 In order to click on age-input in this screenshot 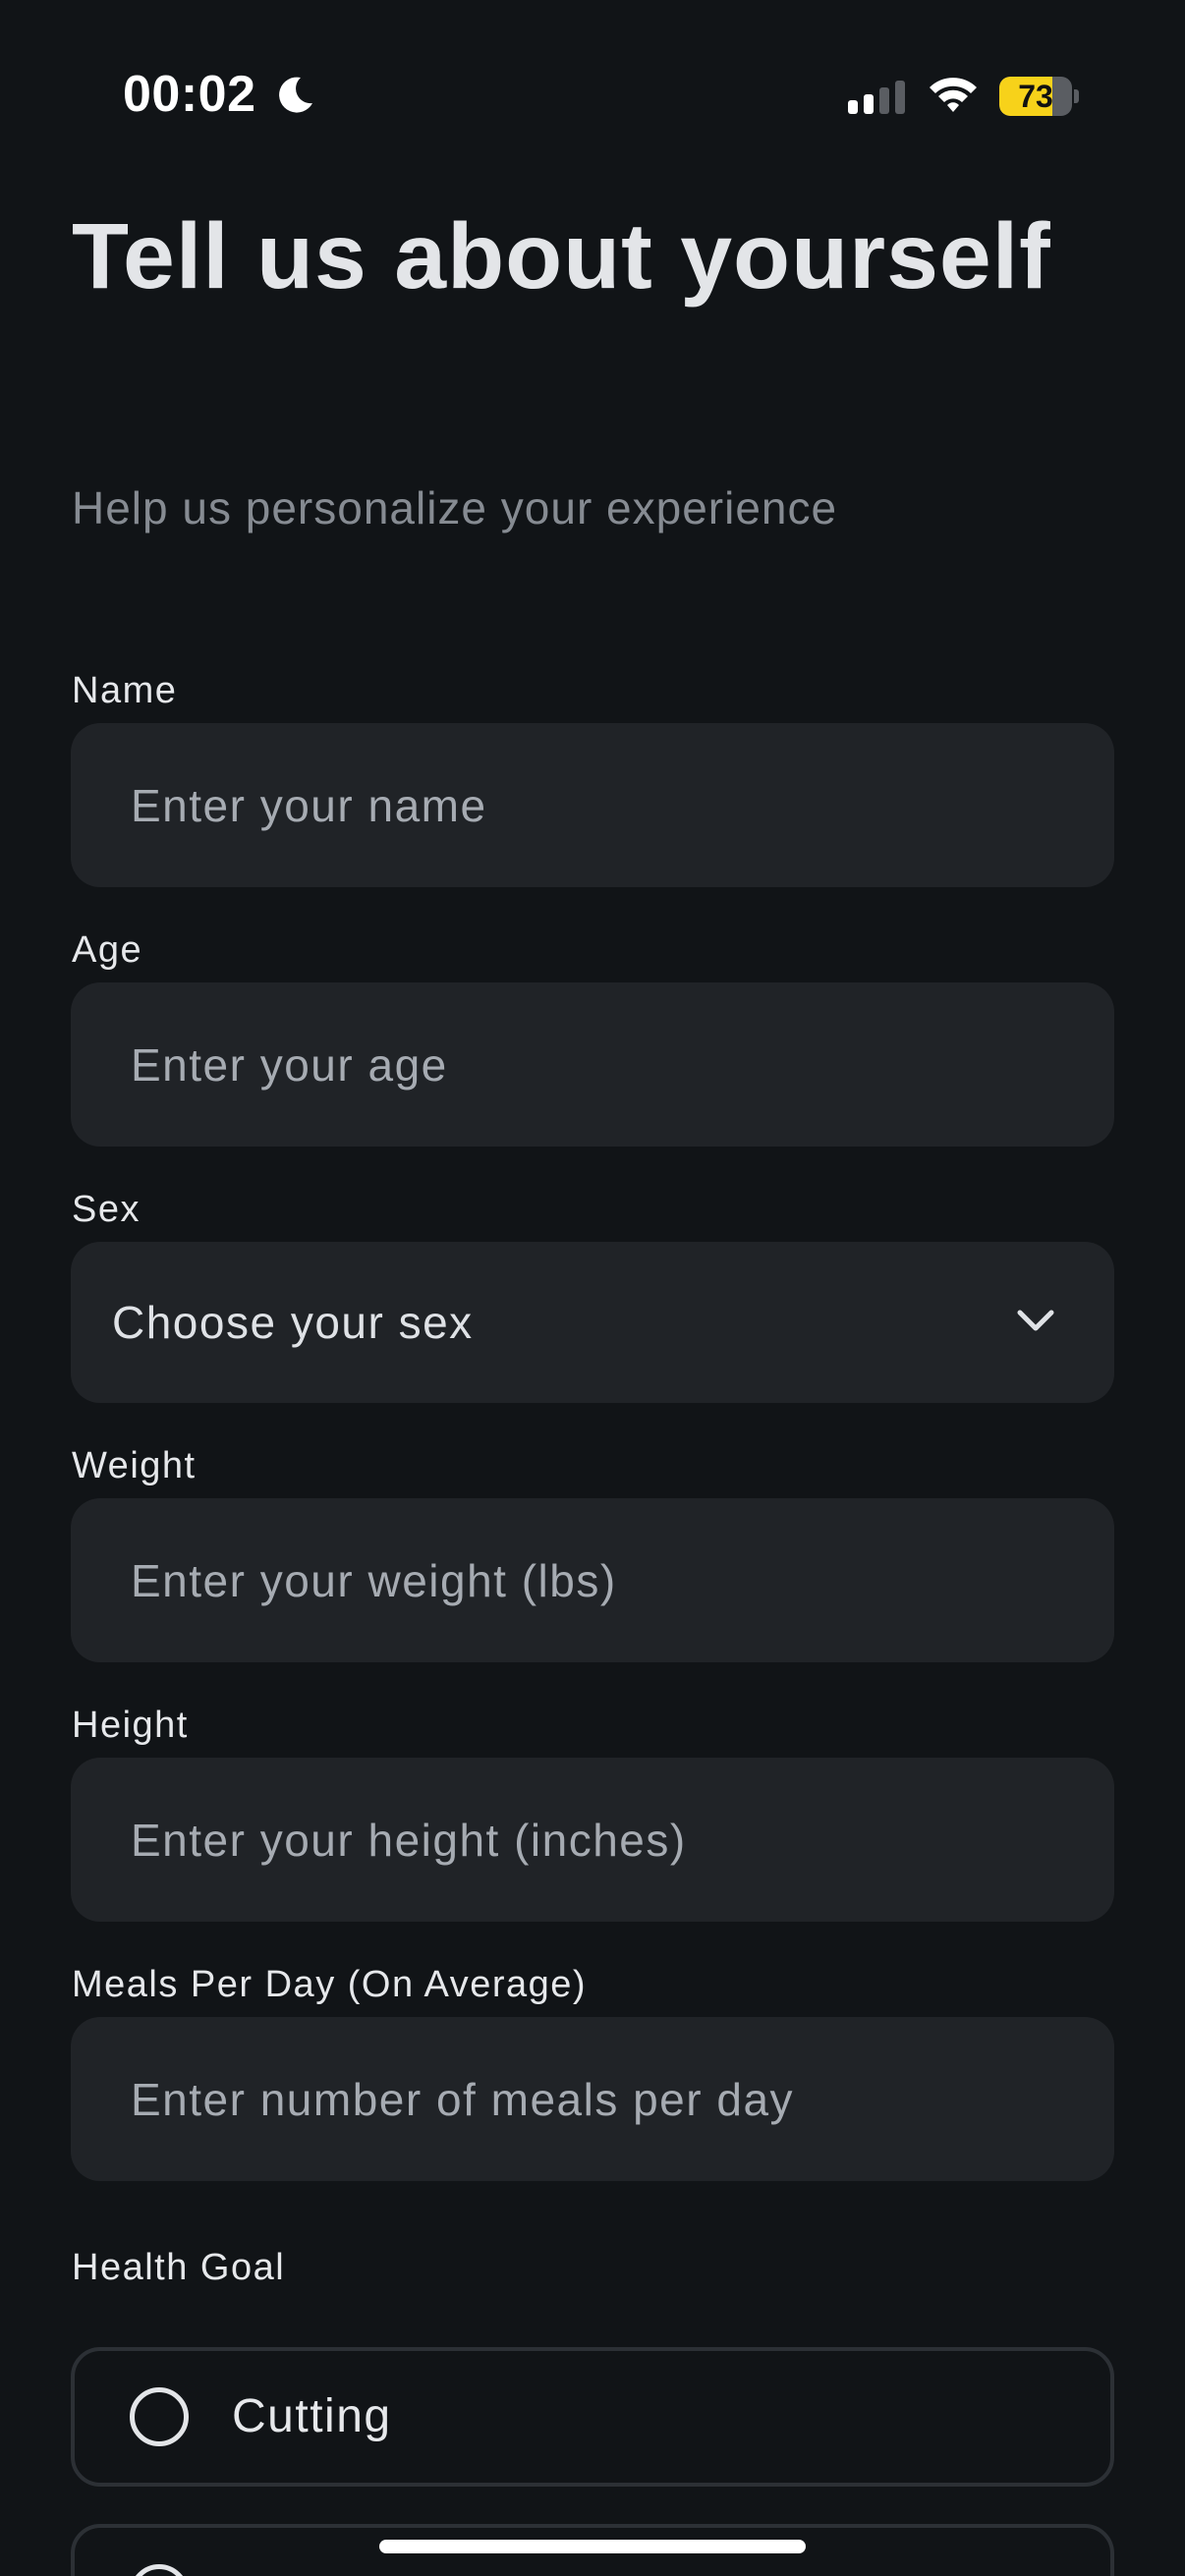, I will do `click(592, 1064)`.